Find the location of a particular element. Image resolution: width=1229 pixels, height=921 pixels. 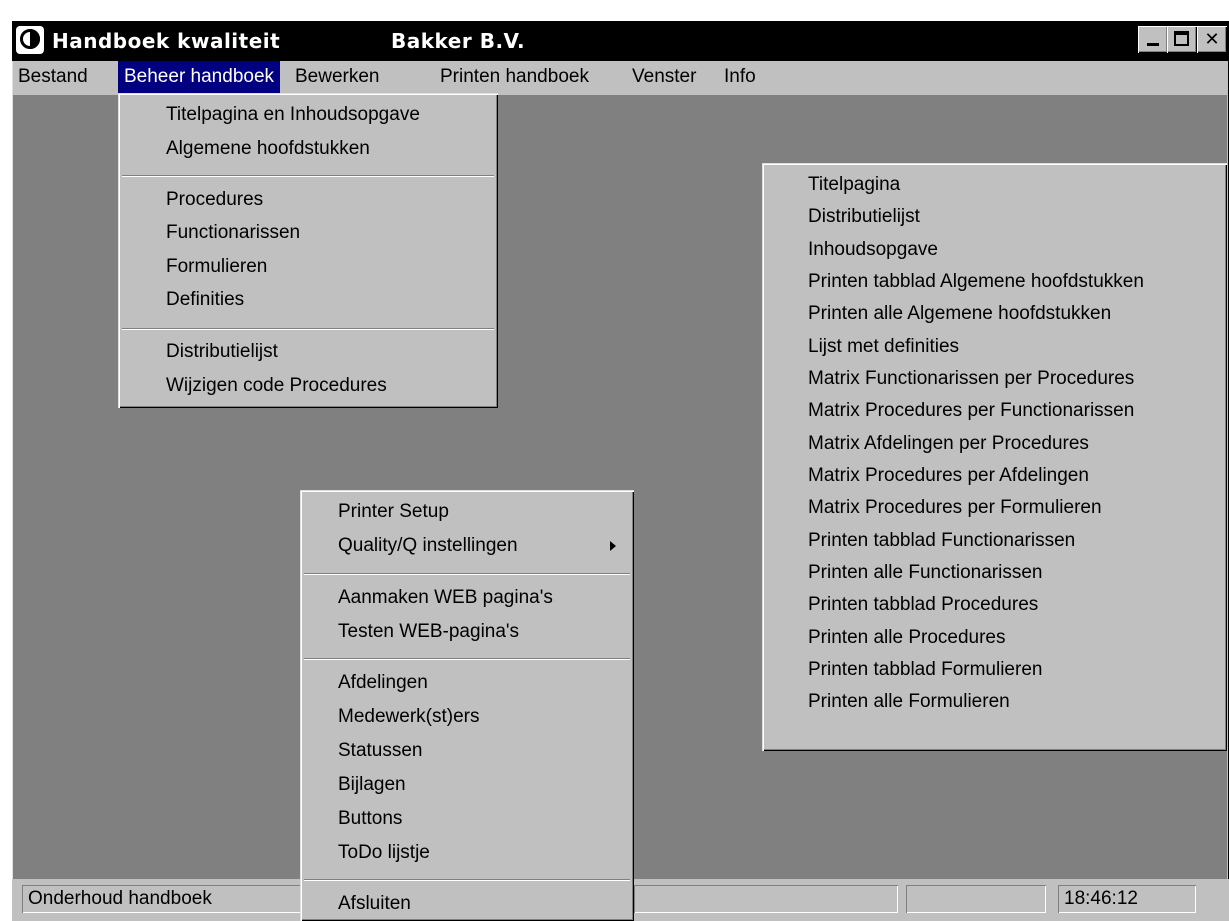

menu-item-procedures: Procedures is located at coordinates (308, 200).